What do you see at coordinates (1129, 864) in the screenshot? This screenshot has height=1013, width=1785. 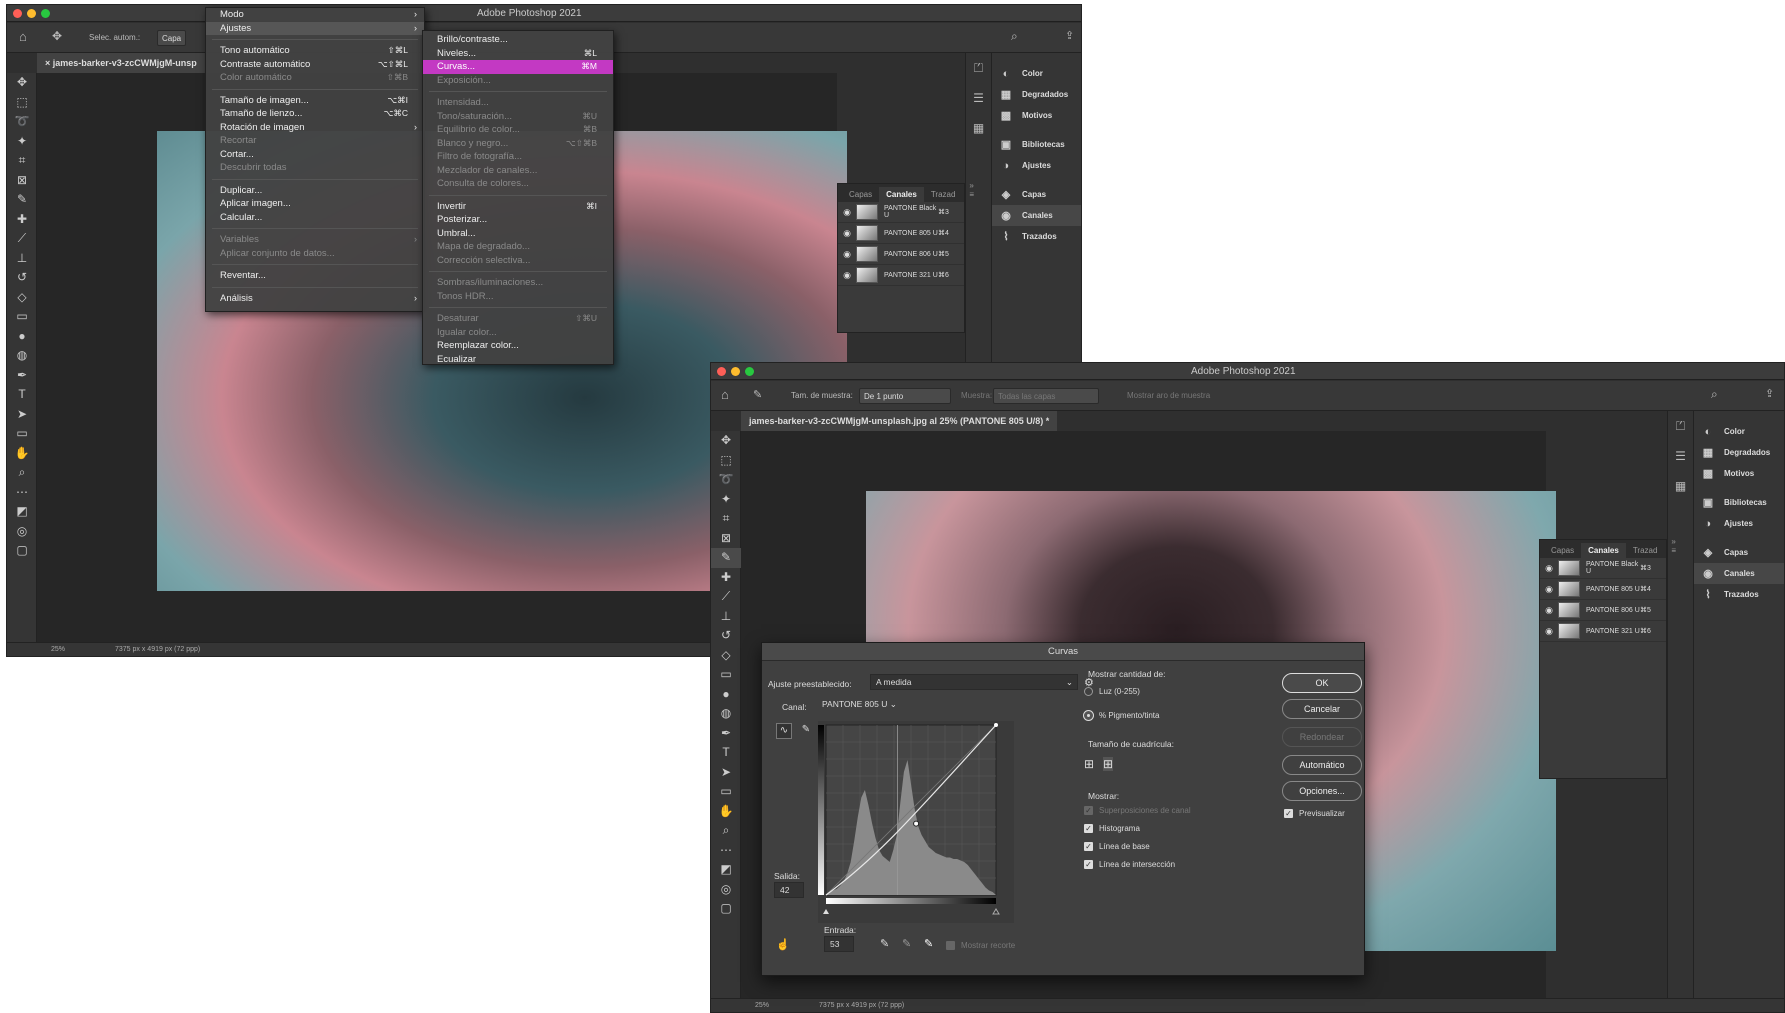 I see `show-option-checkbox: ✓ Línea de intersección` at bounding box center [1129, 864].